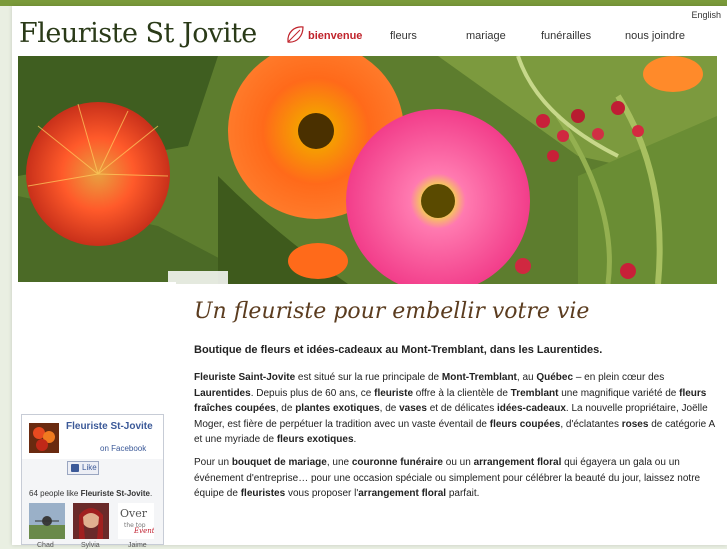 The image size is (727, 549). Describe the element at coordinates (295, 34) in the screenshot. I see `leaf-icon` at that location.